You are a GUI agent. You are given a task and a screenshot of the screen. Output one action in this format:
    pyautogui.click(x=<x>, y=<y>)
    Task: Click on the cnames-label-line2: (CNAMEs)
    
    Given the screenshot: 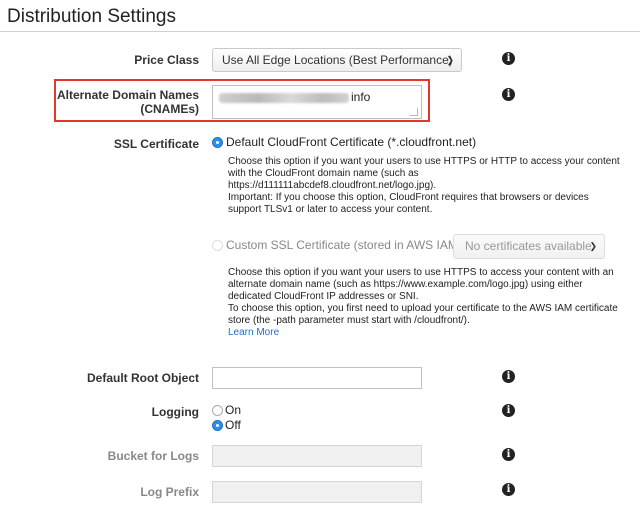 What is the action you would take?
    pyautogui.click(x=169, y=109)
    